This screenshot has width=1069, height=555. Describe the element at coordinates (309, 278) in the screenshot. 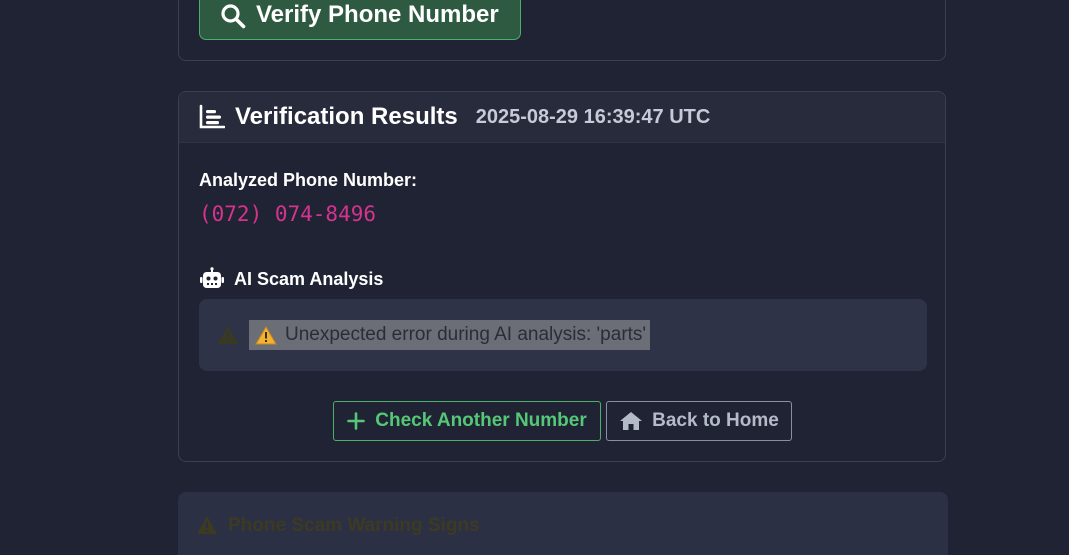

I see `ai-analysis-title: AI Scam Analysis` at that location.